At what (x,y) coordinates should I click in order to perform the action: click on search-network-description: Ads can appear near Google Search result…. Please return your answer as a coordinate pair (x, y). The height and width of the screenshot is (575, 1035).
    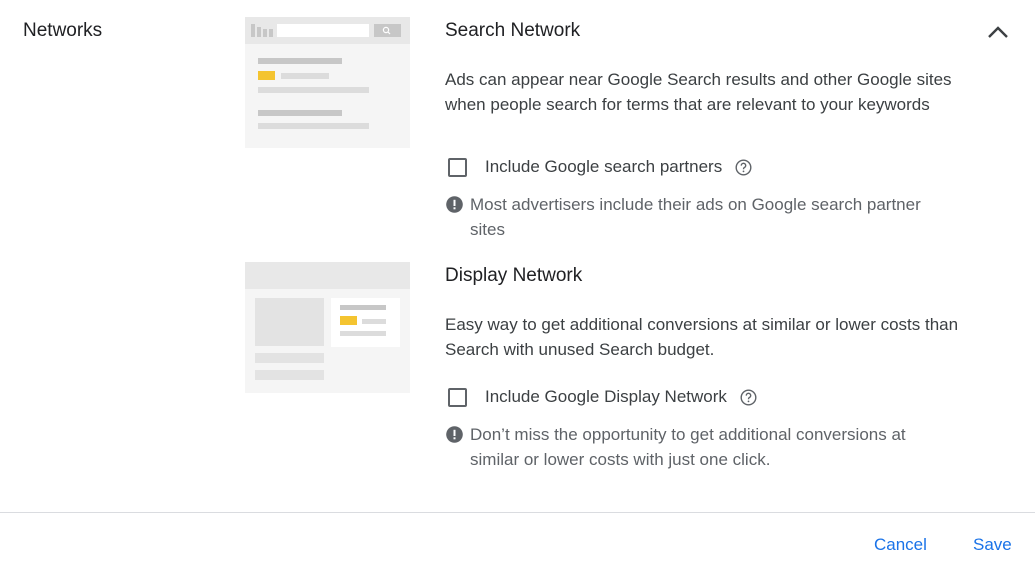
    Looking at the image, I should click on (698, 92).